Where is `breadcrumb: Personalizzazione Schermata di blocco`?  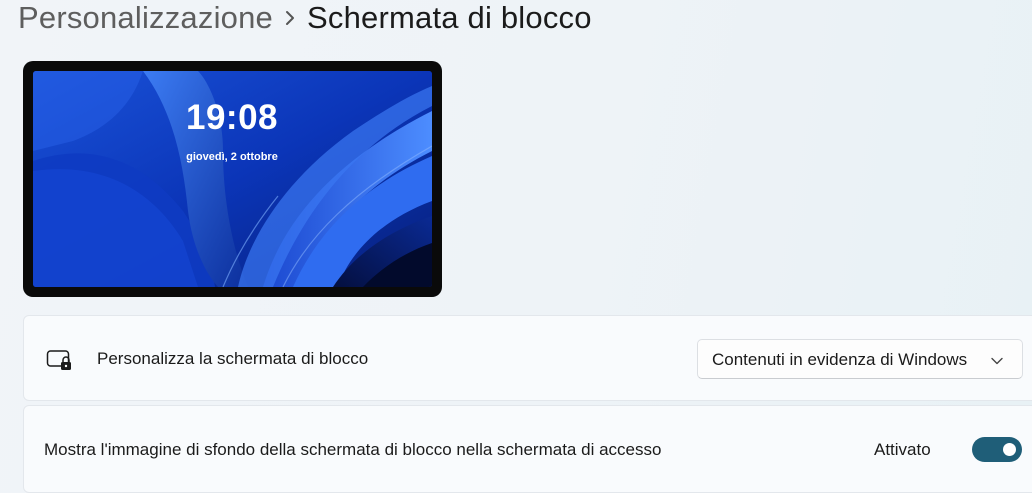
breadcrumb: Personalizzazione Schermata di blocco is located at coordinates (305, 20).